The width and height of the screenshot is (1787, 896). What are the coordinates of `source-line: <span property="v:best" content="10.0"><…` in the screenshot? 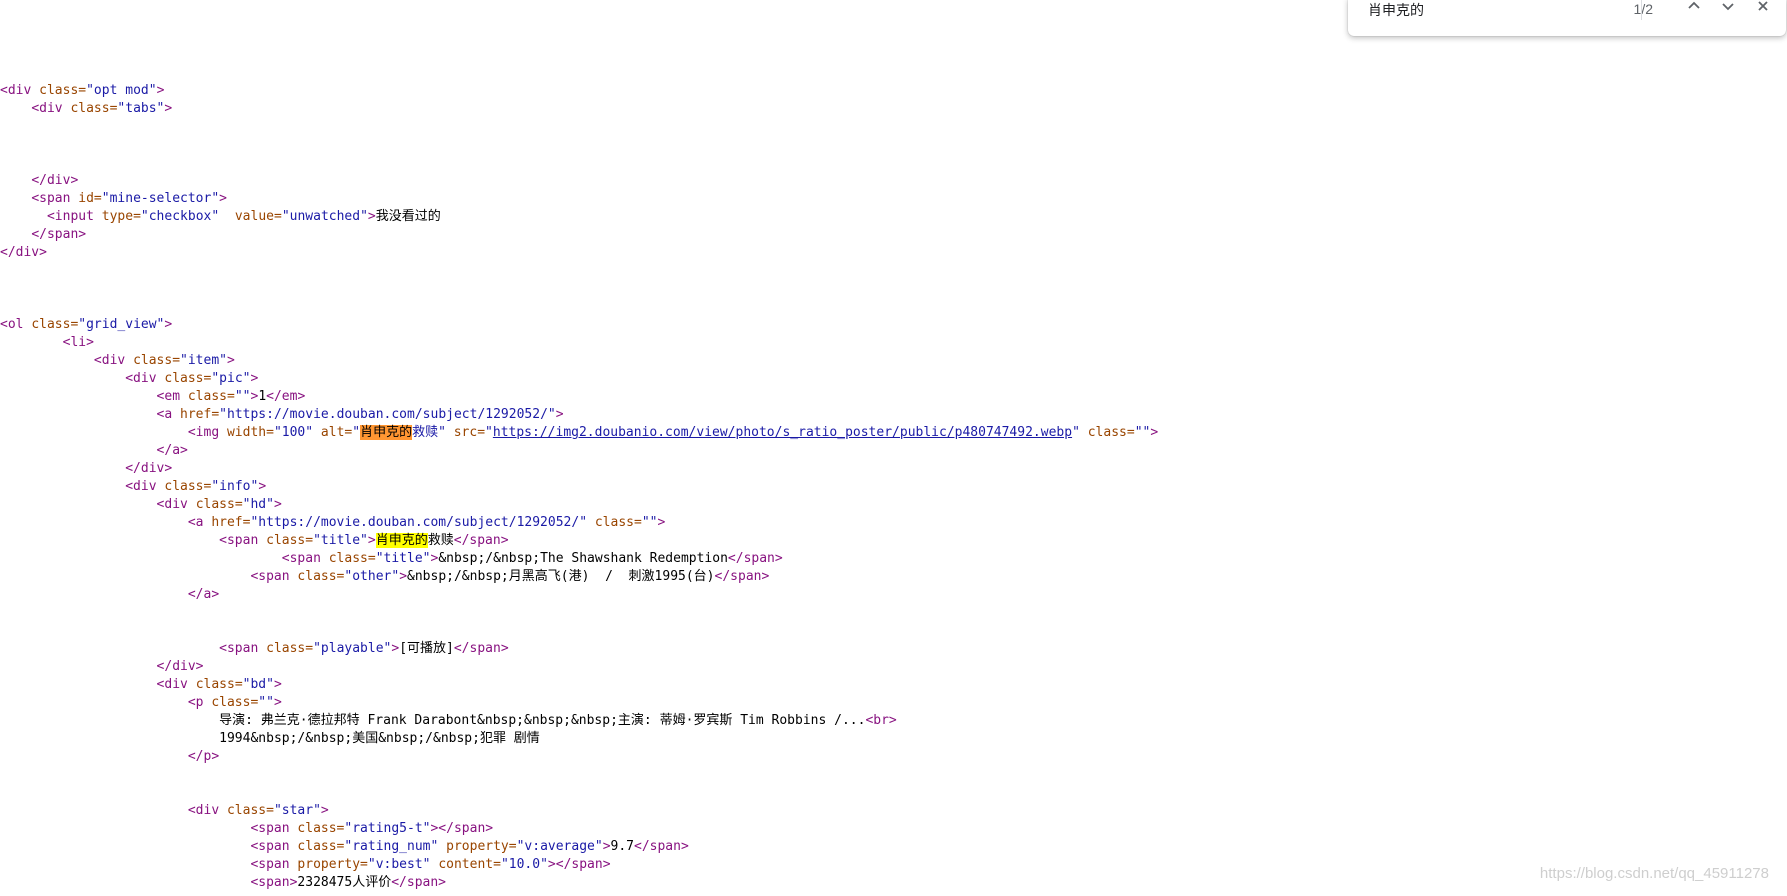 It's located at (579, 865).